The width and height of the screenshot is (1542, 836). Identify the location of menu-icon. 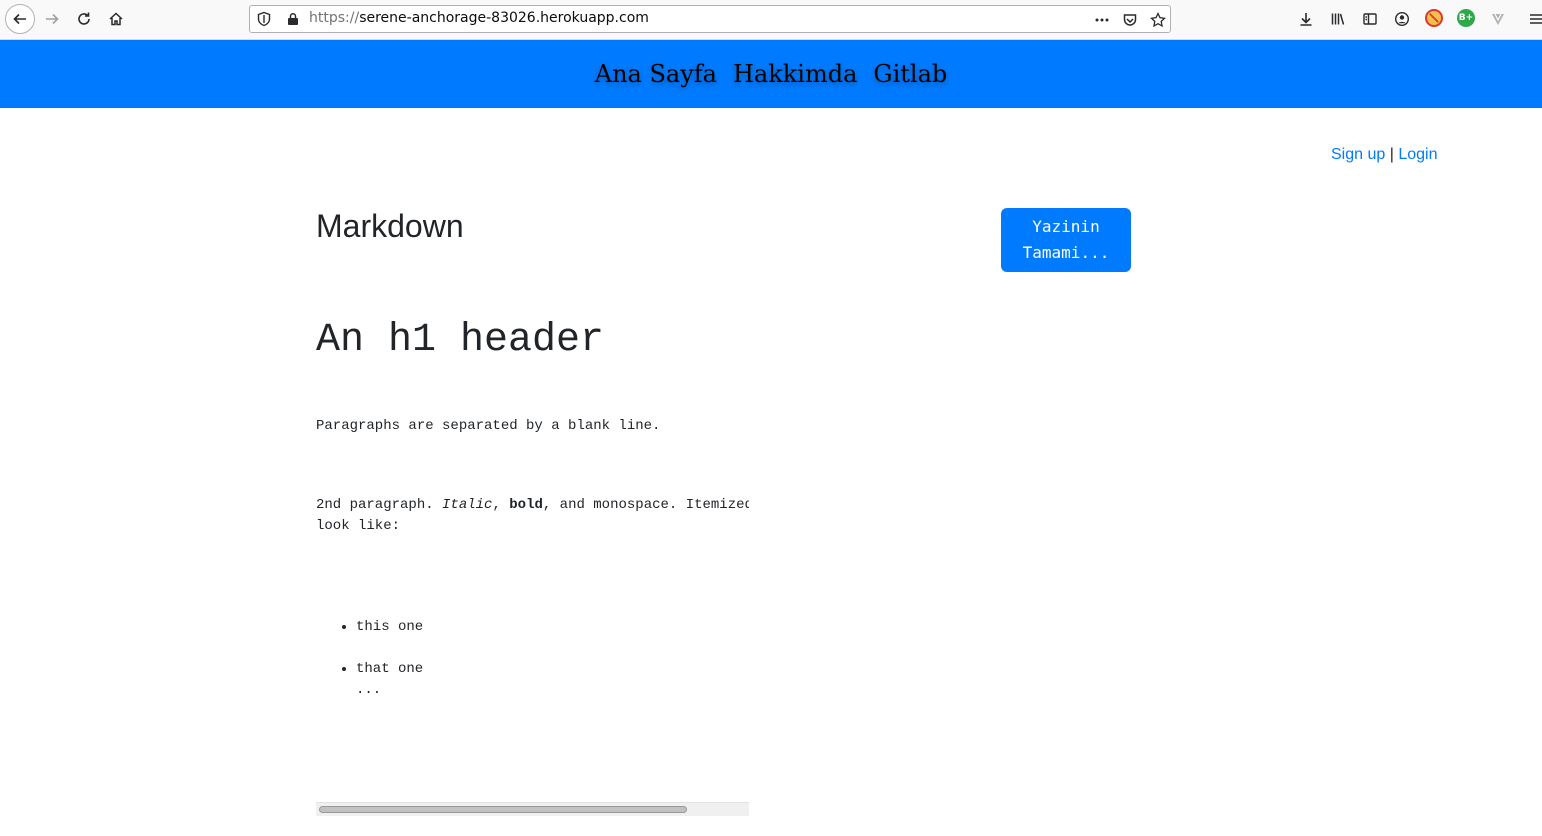
(1536, 19).